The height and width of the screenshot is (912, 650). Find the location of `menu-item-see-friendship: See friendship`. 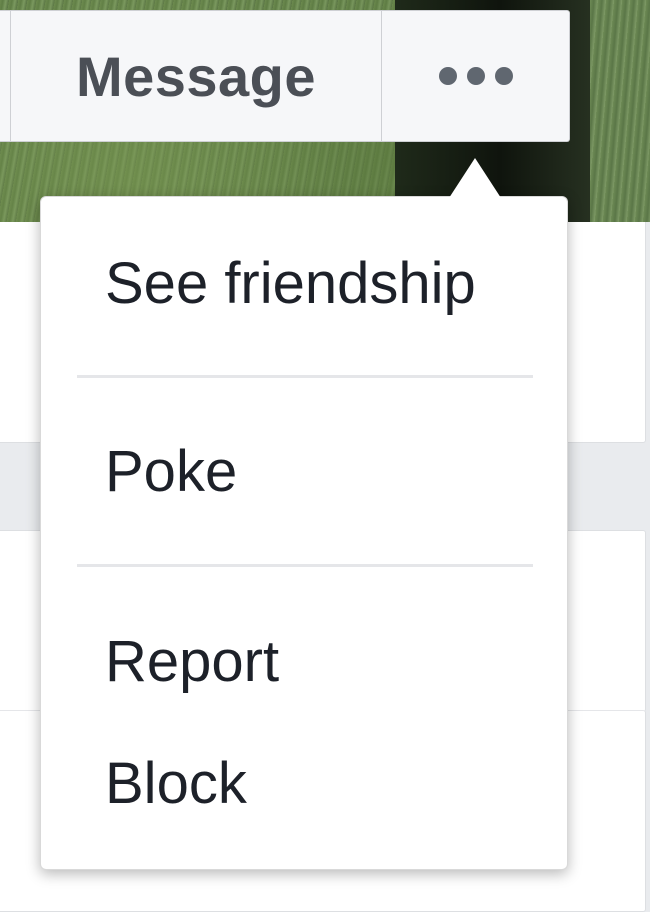

menu-item-see-friendship: See friendship is located at coordinates (290, 284).